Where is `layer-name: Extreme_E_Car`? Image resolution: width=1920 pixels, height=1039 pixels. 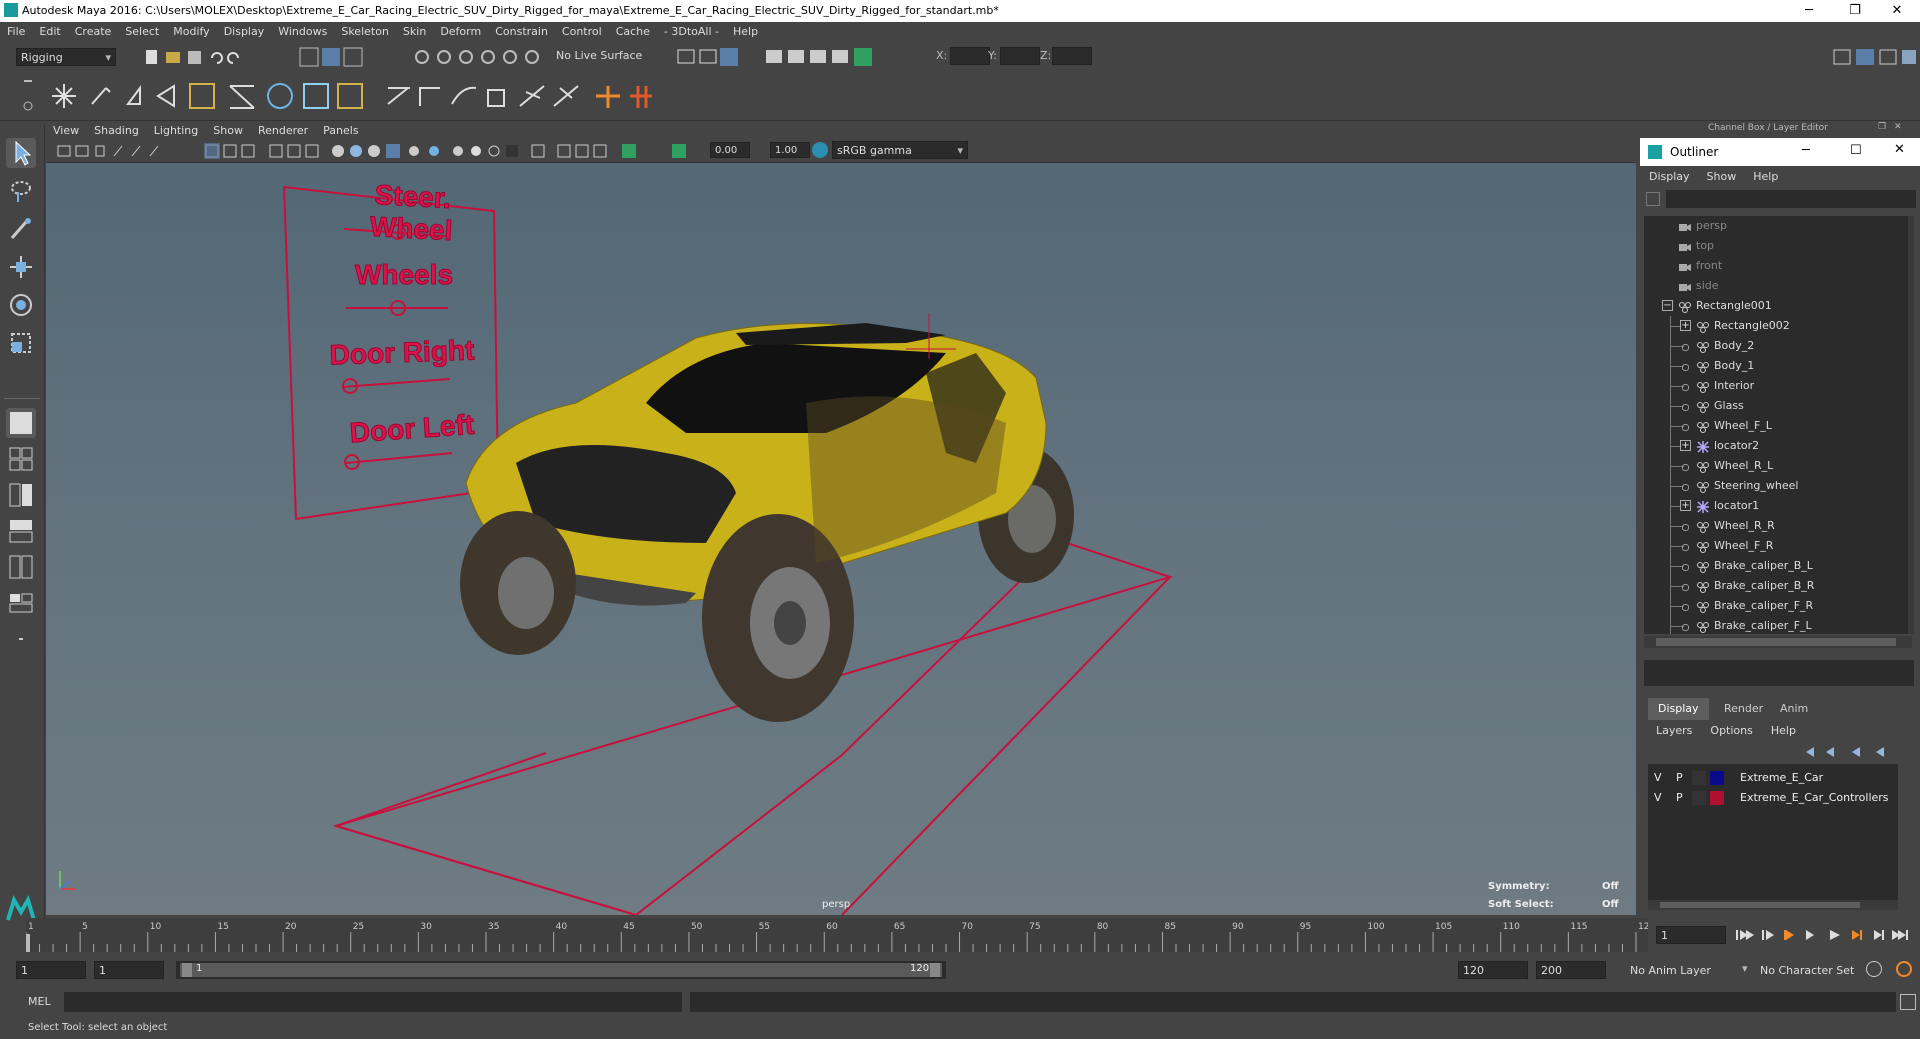
layer-name: Extreme_E_Car is located at coordinates (1781, 778).